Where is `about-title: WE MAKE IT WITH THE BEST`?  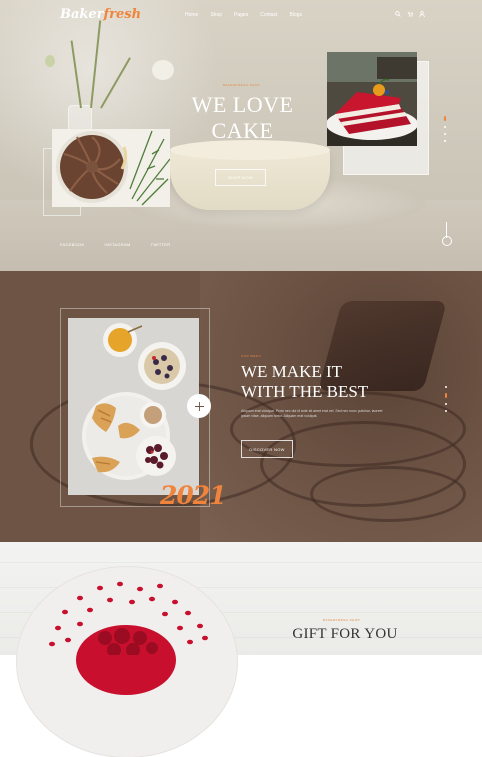 about-title: WE MAKE IT WITH THE BEST is located at coordinates (305, 381).